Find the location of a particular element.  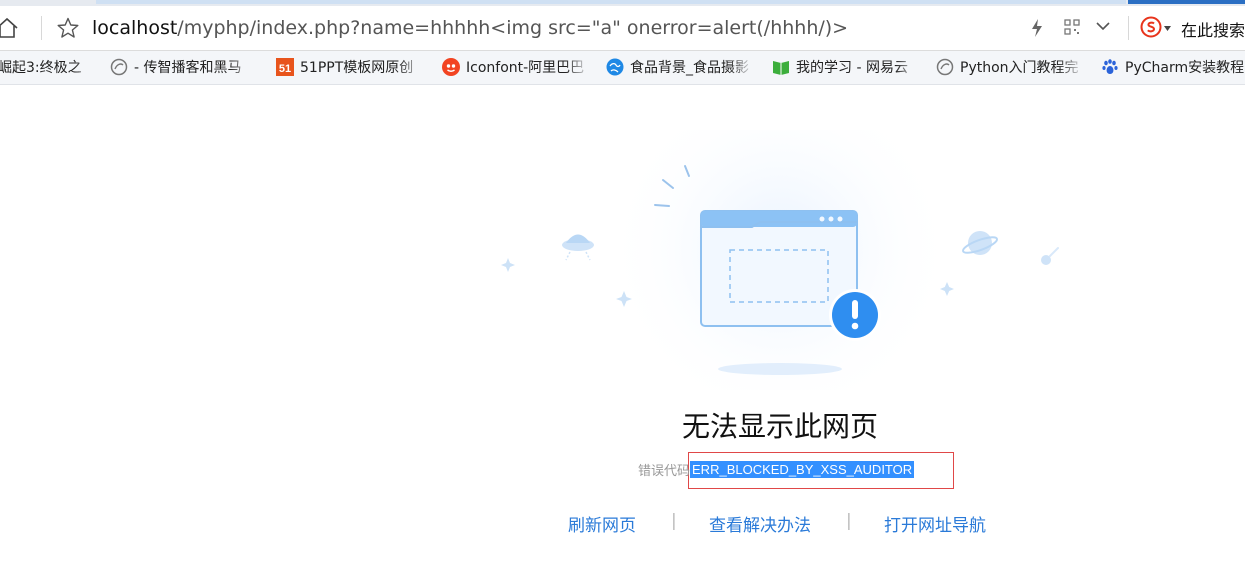

action-links: 刷新网页 | 查看解决办法 | 打开网址导航 is located at coordinates (788, 523).